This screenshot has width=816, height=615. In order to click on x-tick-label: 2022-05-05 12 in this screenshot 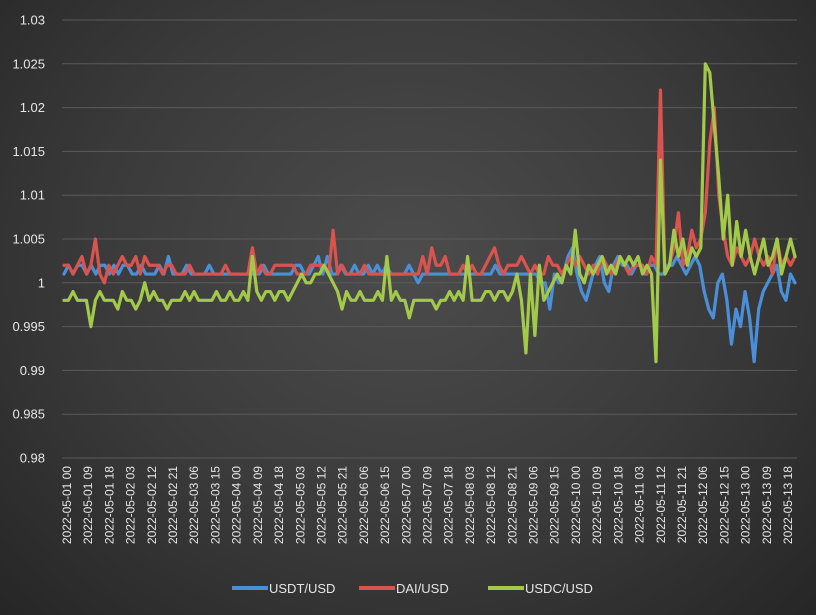, I will do `click(321, 505)`.